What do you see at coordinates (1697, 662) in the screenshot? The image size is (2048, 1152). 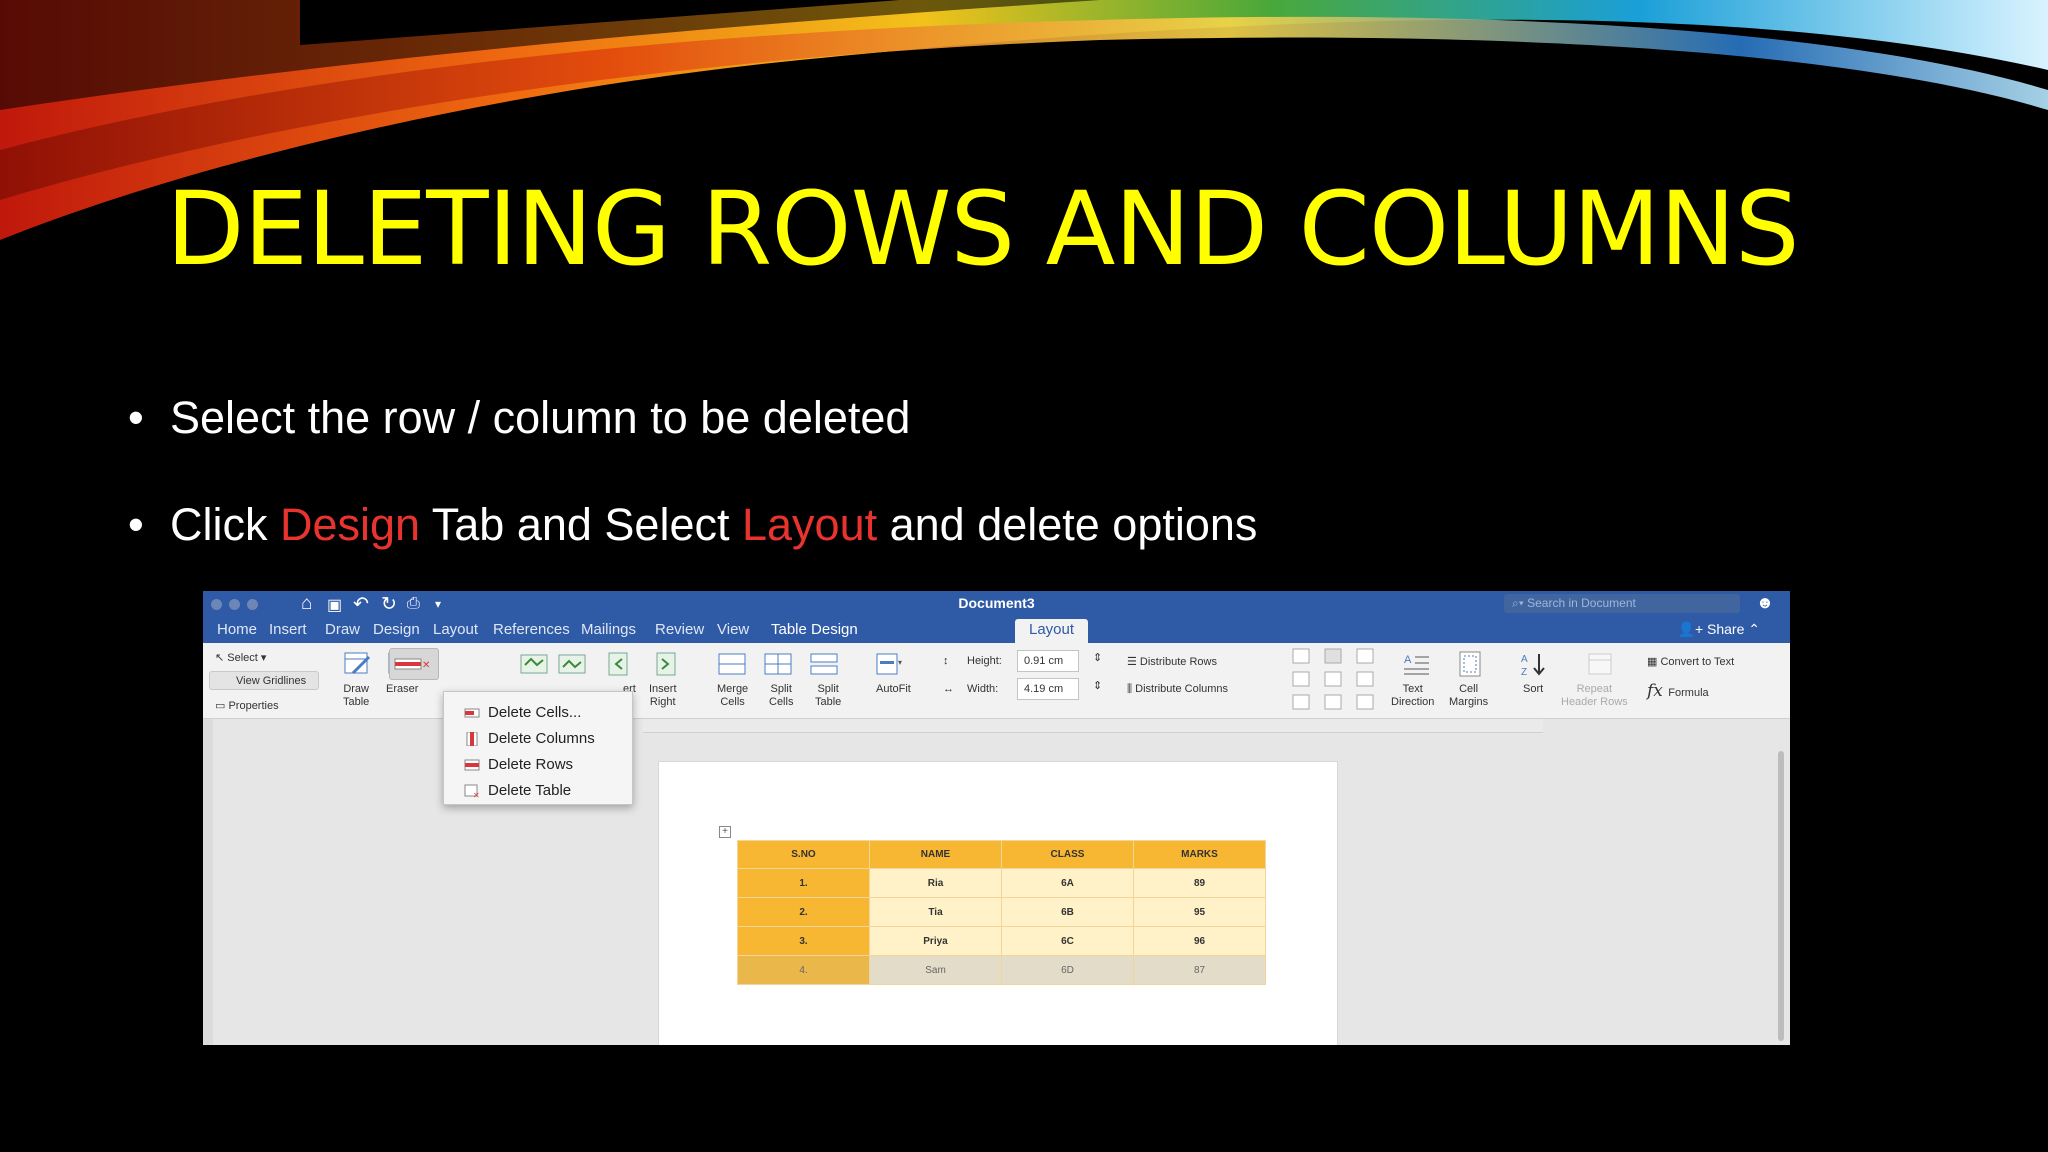 I see `convert-to-text-label: Convert to Text` at bounding box center [1697, 662].